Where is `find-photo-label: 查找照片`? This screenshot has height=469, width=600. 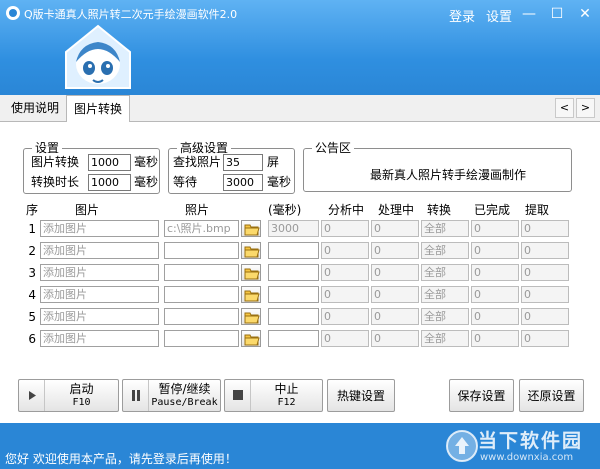 find-photo-label: 查找照片 is located at coordinates (197, 162).